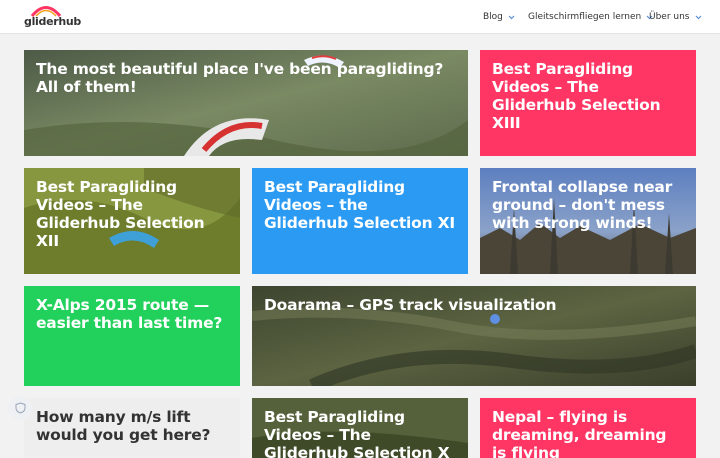 This screenshot has height=458, width=720. I want to click on nav-about-label: Über uns, so click(669, 17).